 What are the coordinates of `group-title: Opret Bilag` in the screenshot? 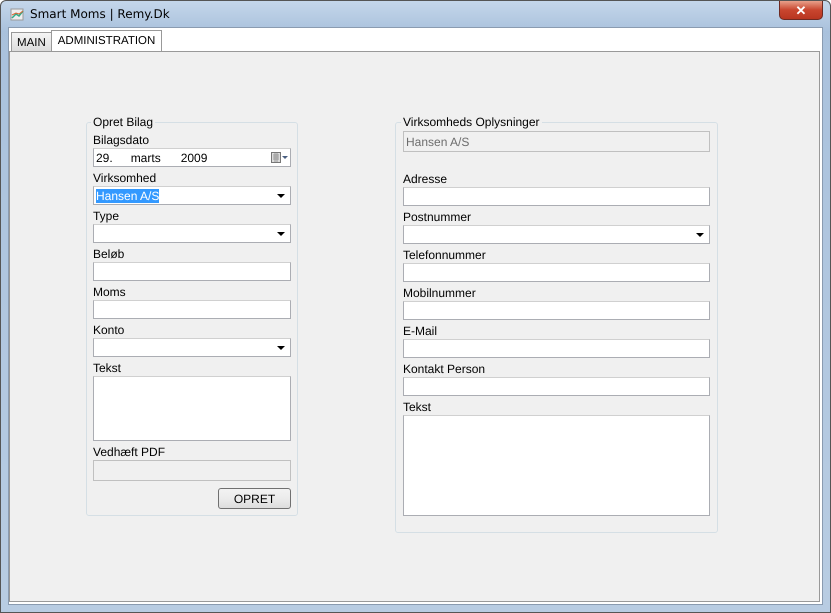 It's located at (123, 122).